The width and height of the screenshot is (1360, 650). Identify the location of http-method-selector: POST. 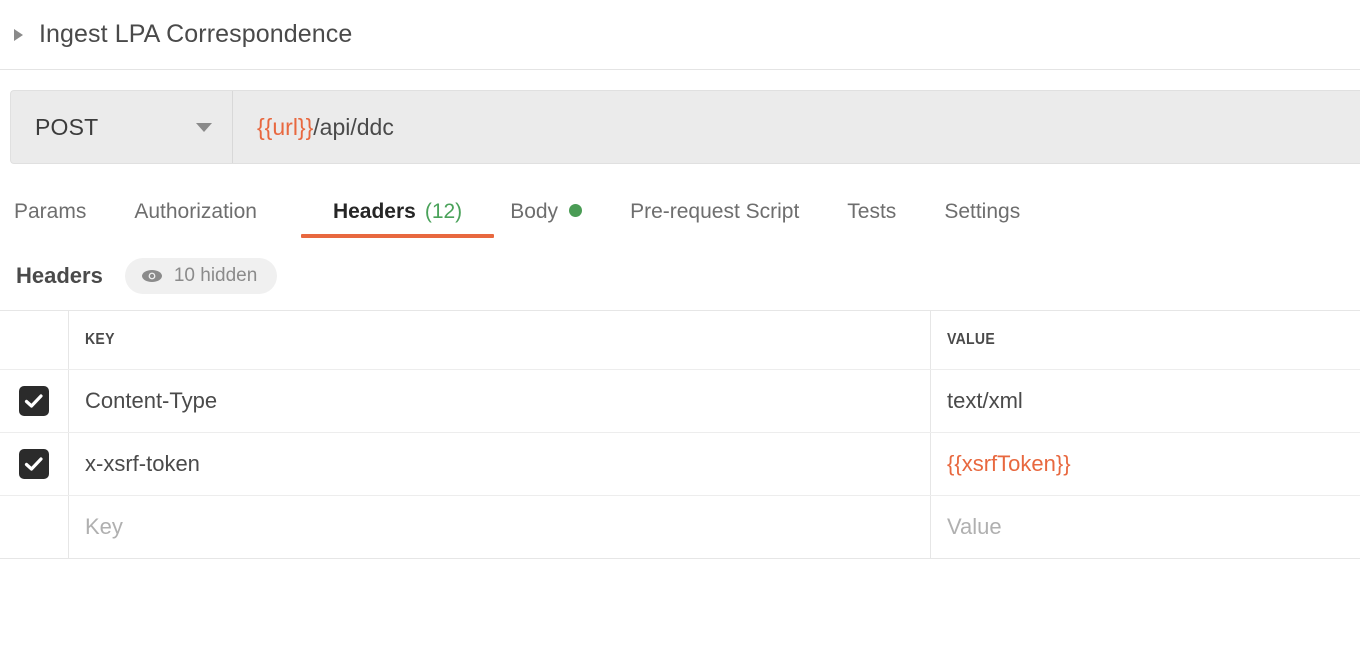
(122, 127).